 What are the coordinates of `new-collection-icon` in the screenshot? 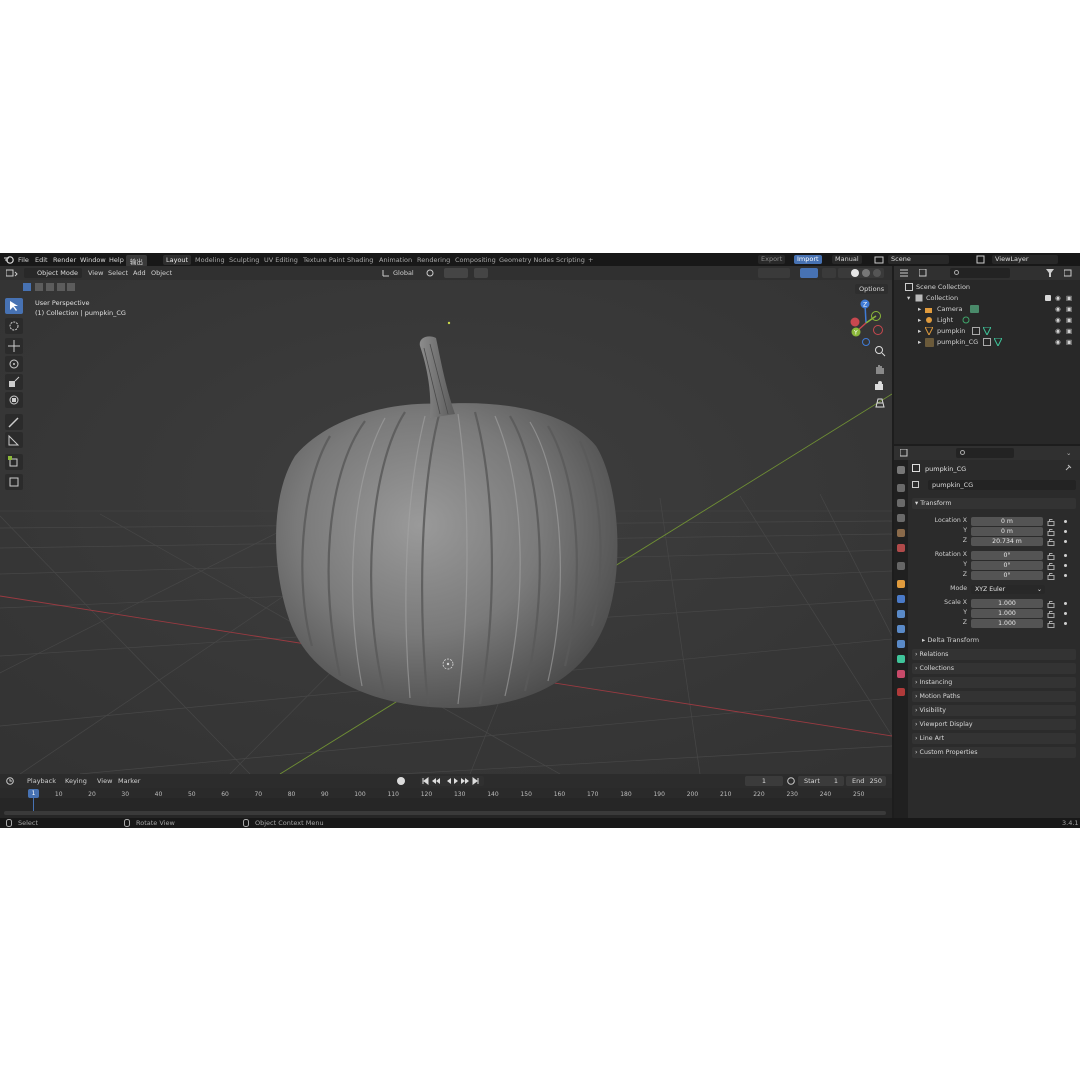 It's located at (1068, 274).